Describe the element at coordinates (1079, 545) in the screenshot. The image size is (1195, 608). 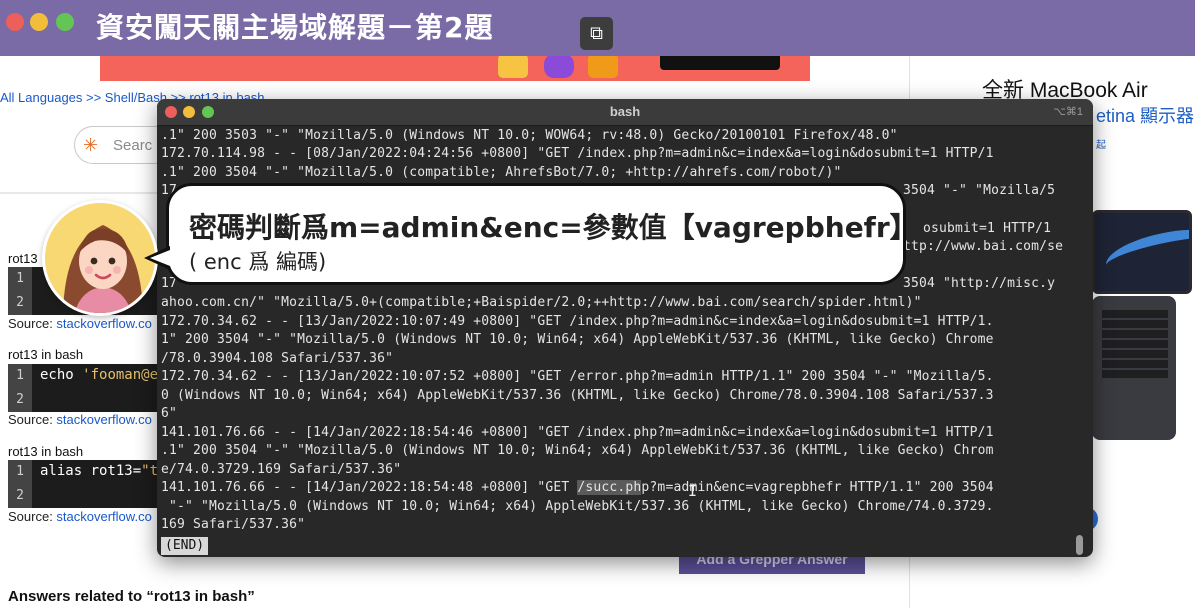
I see `terminal-scrollbar` at that location.